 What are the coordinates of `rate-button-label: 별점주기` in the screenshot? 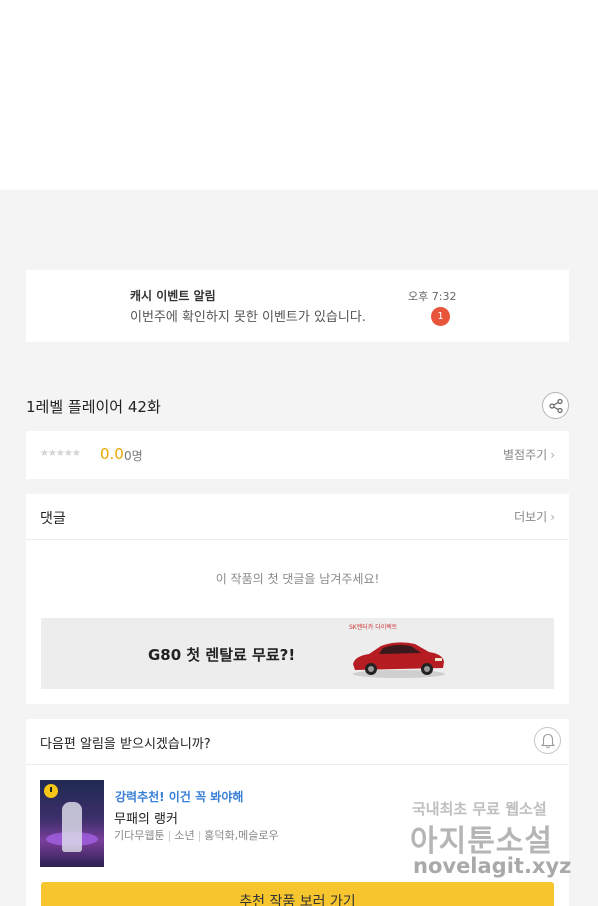 It's located at (525, 455).